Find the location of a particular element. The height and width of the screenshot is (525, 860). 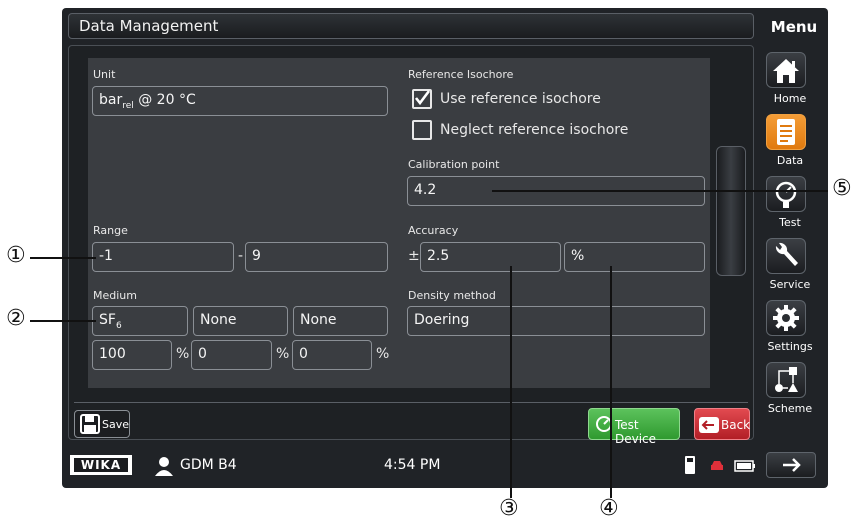

sidebar-item-home: Home is located at coordinates (790, 83).